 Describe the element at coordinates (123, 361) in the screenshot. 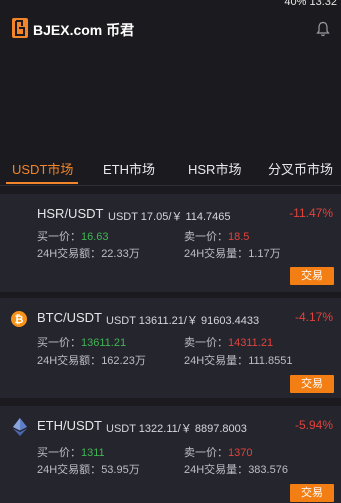

I see `turnover-value: 162.23万` at that location.